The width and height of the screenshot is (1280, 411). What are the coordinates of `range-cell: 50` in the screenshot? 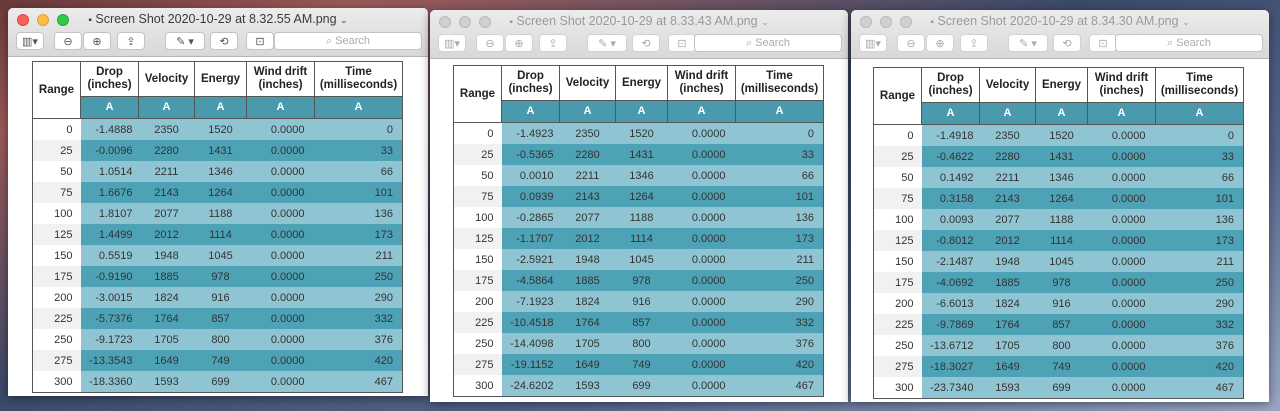 It's located at (897, 177).